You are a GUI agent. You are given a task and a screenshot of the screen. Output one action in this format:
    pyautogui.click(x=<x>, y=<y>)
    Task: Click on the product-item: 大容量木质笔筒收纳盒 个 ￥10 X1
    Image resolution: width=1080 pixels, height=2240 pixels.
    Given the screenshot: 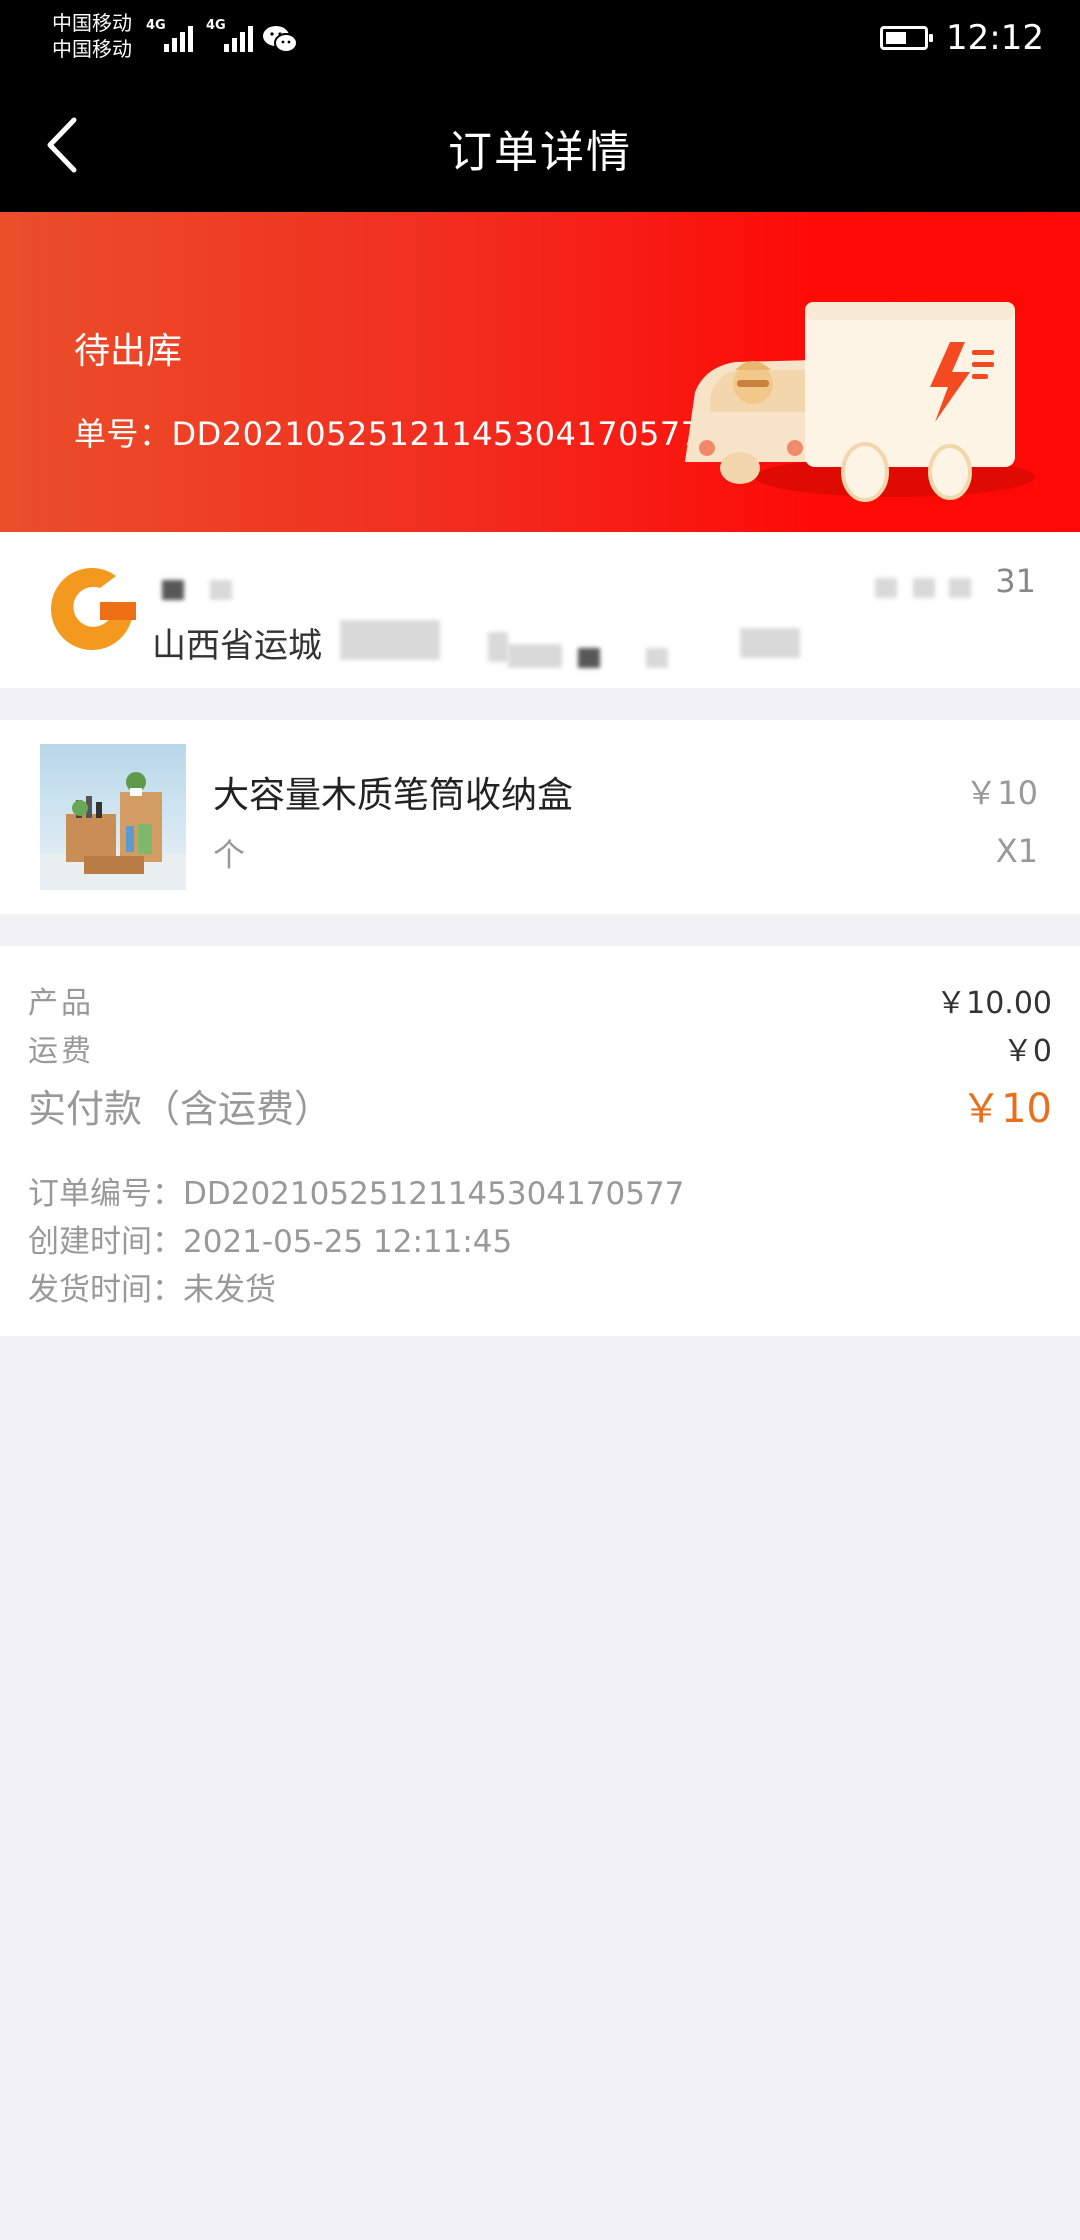 What is the action you would take?
    pyautogui.click(x=540, y=817)
    